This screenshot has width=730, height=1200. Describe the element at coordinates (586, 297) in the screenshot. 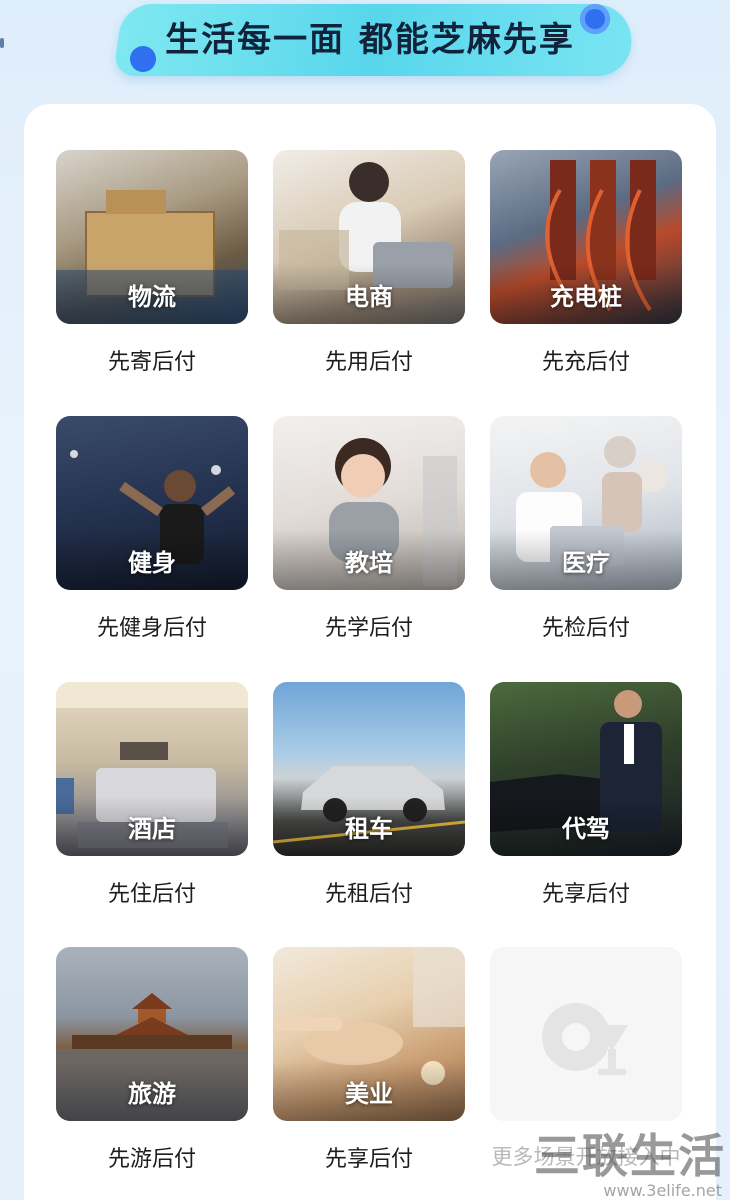

I see `tile-label: 充电桩` at that location.